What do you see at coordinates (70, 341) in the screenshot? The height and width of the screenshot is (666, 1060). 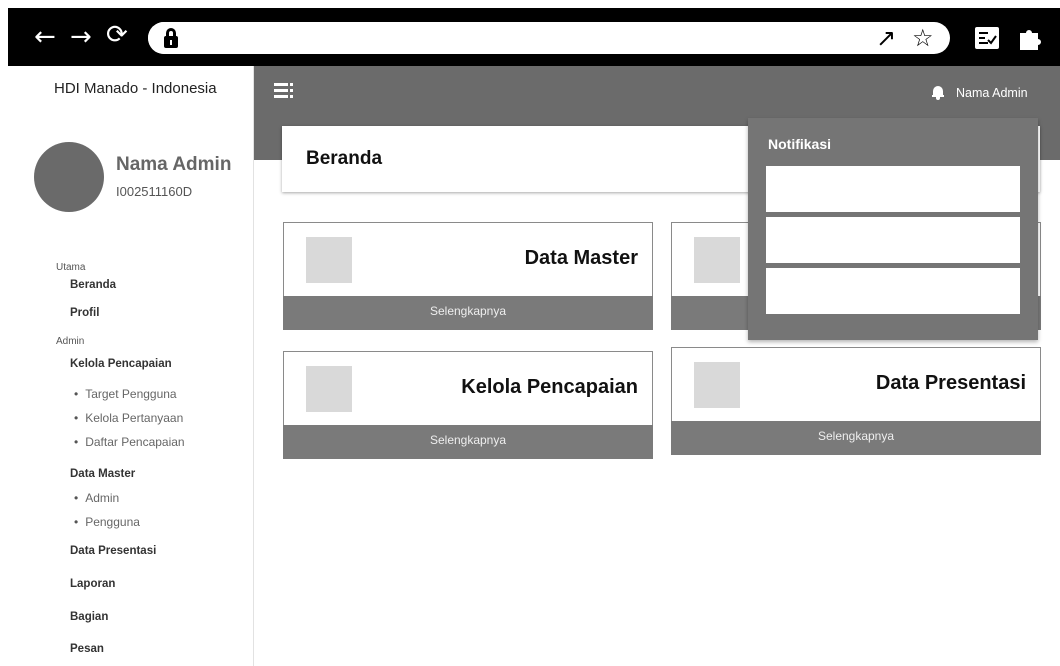 I see `menu-group-admin: Admin` at bounding box center [70, 341].